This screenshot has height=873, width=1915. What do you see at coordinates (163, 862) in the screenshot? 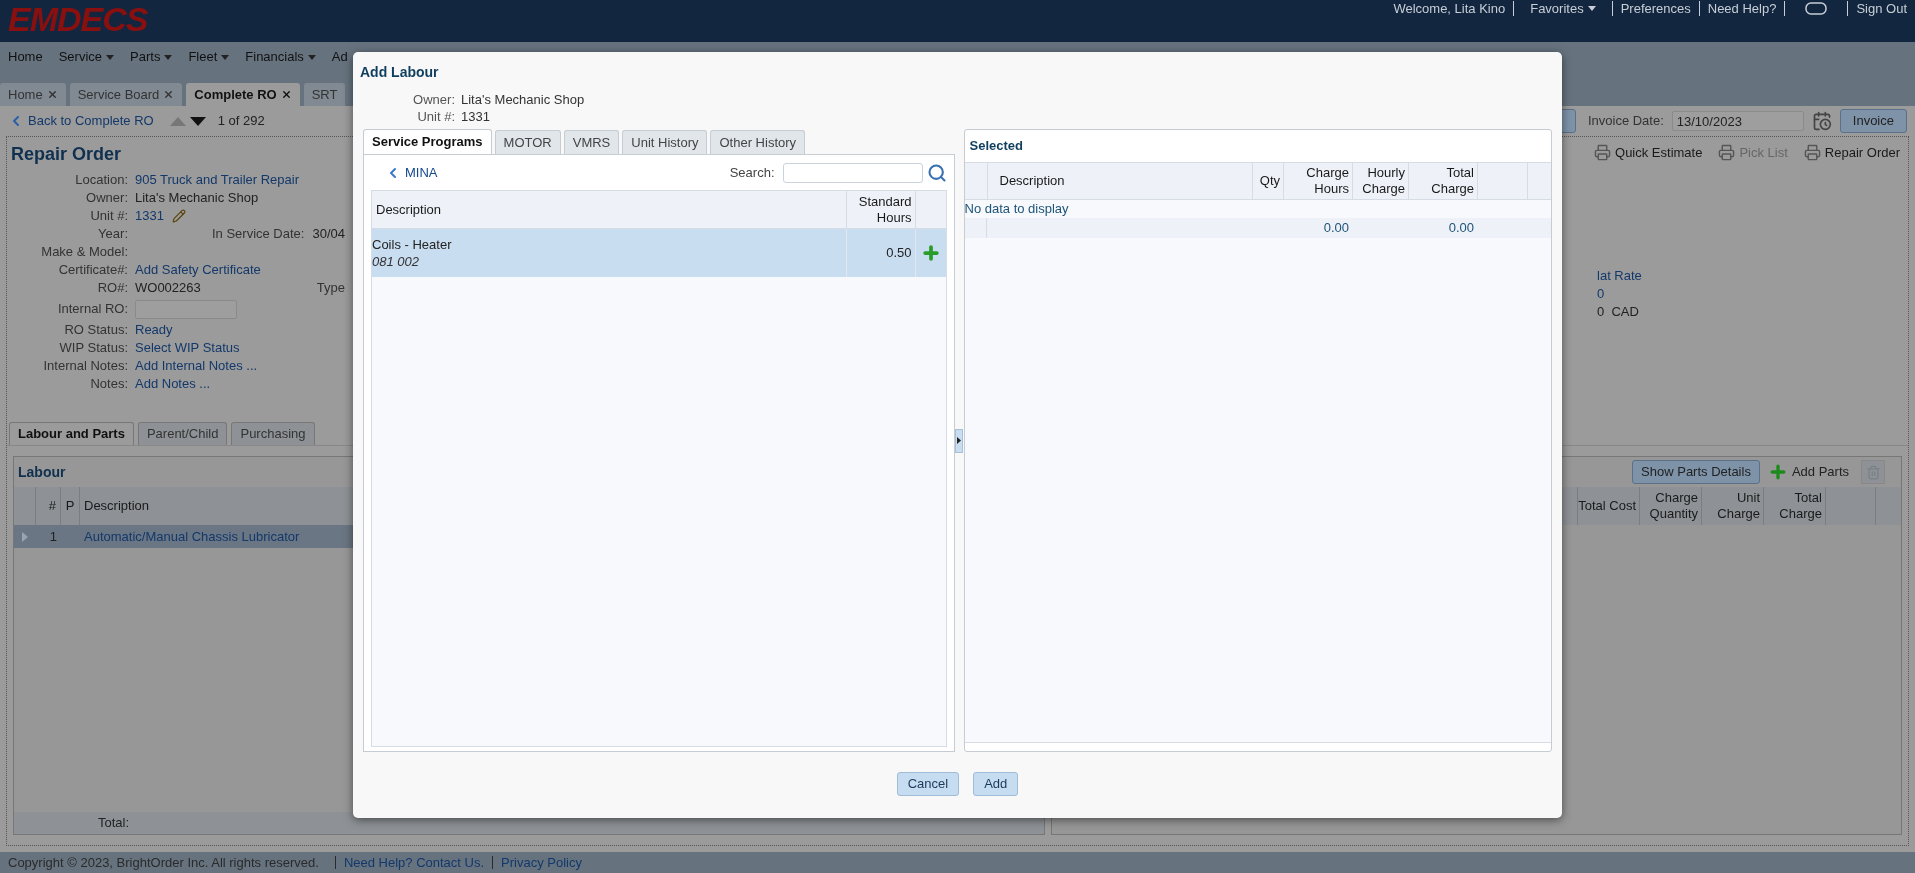
I see `copyright-text: Copyright © 2023, BrightOrder Inc. All rights reserved.` at bounding box center [163, 862].